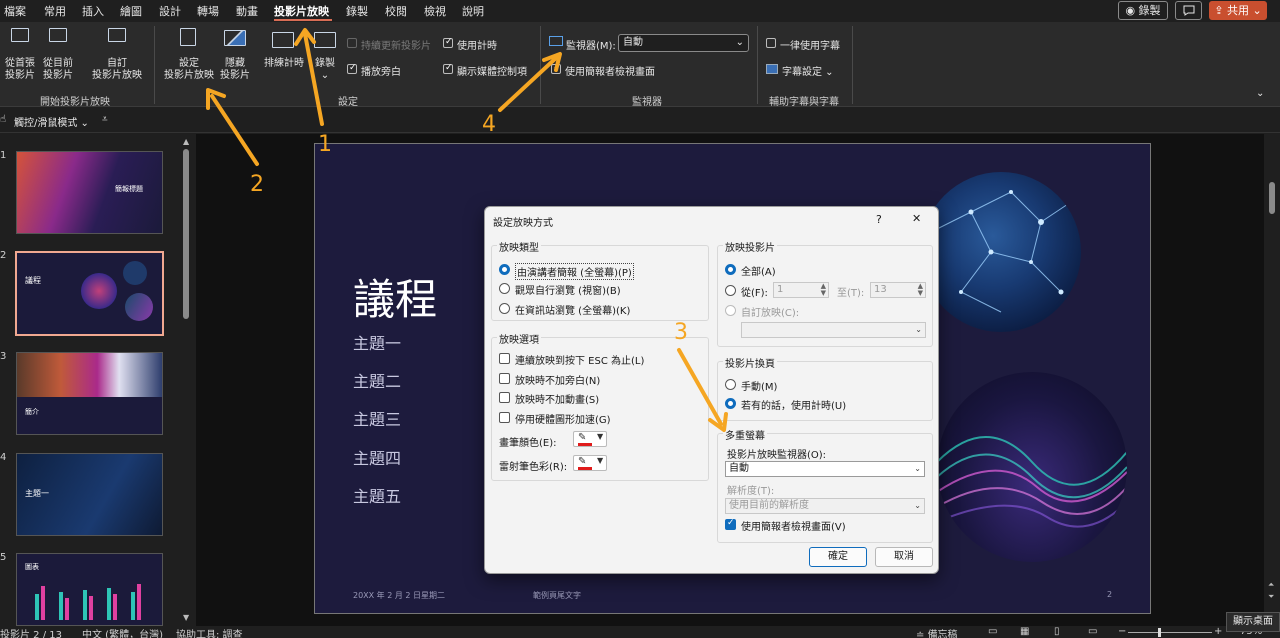 This screenshot has height=638, width=1280. What do you see at coordinates (1092, 631) in the screenshot?
I see `slideshow-view-icon: ▭` at bounding box center [1092, 631].